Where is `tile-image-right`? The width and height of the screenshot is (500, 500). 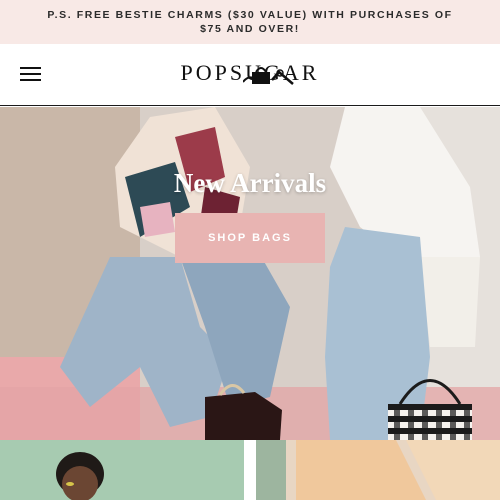
tile-image-right is located at coordinates (378, 470).